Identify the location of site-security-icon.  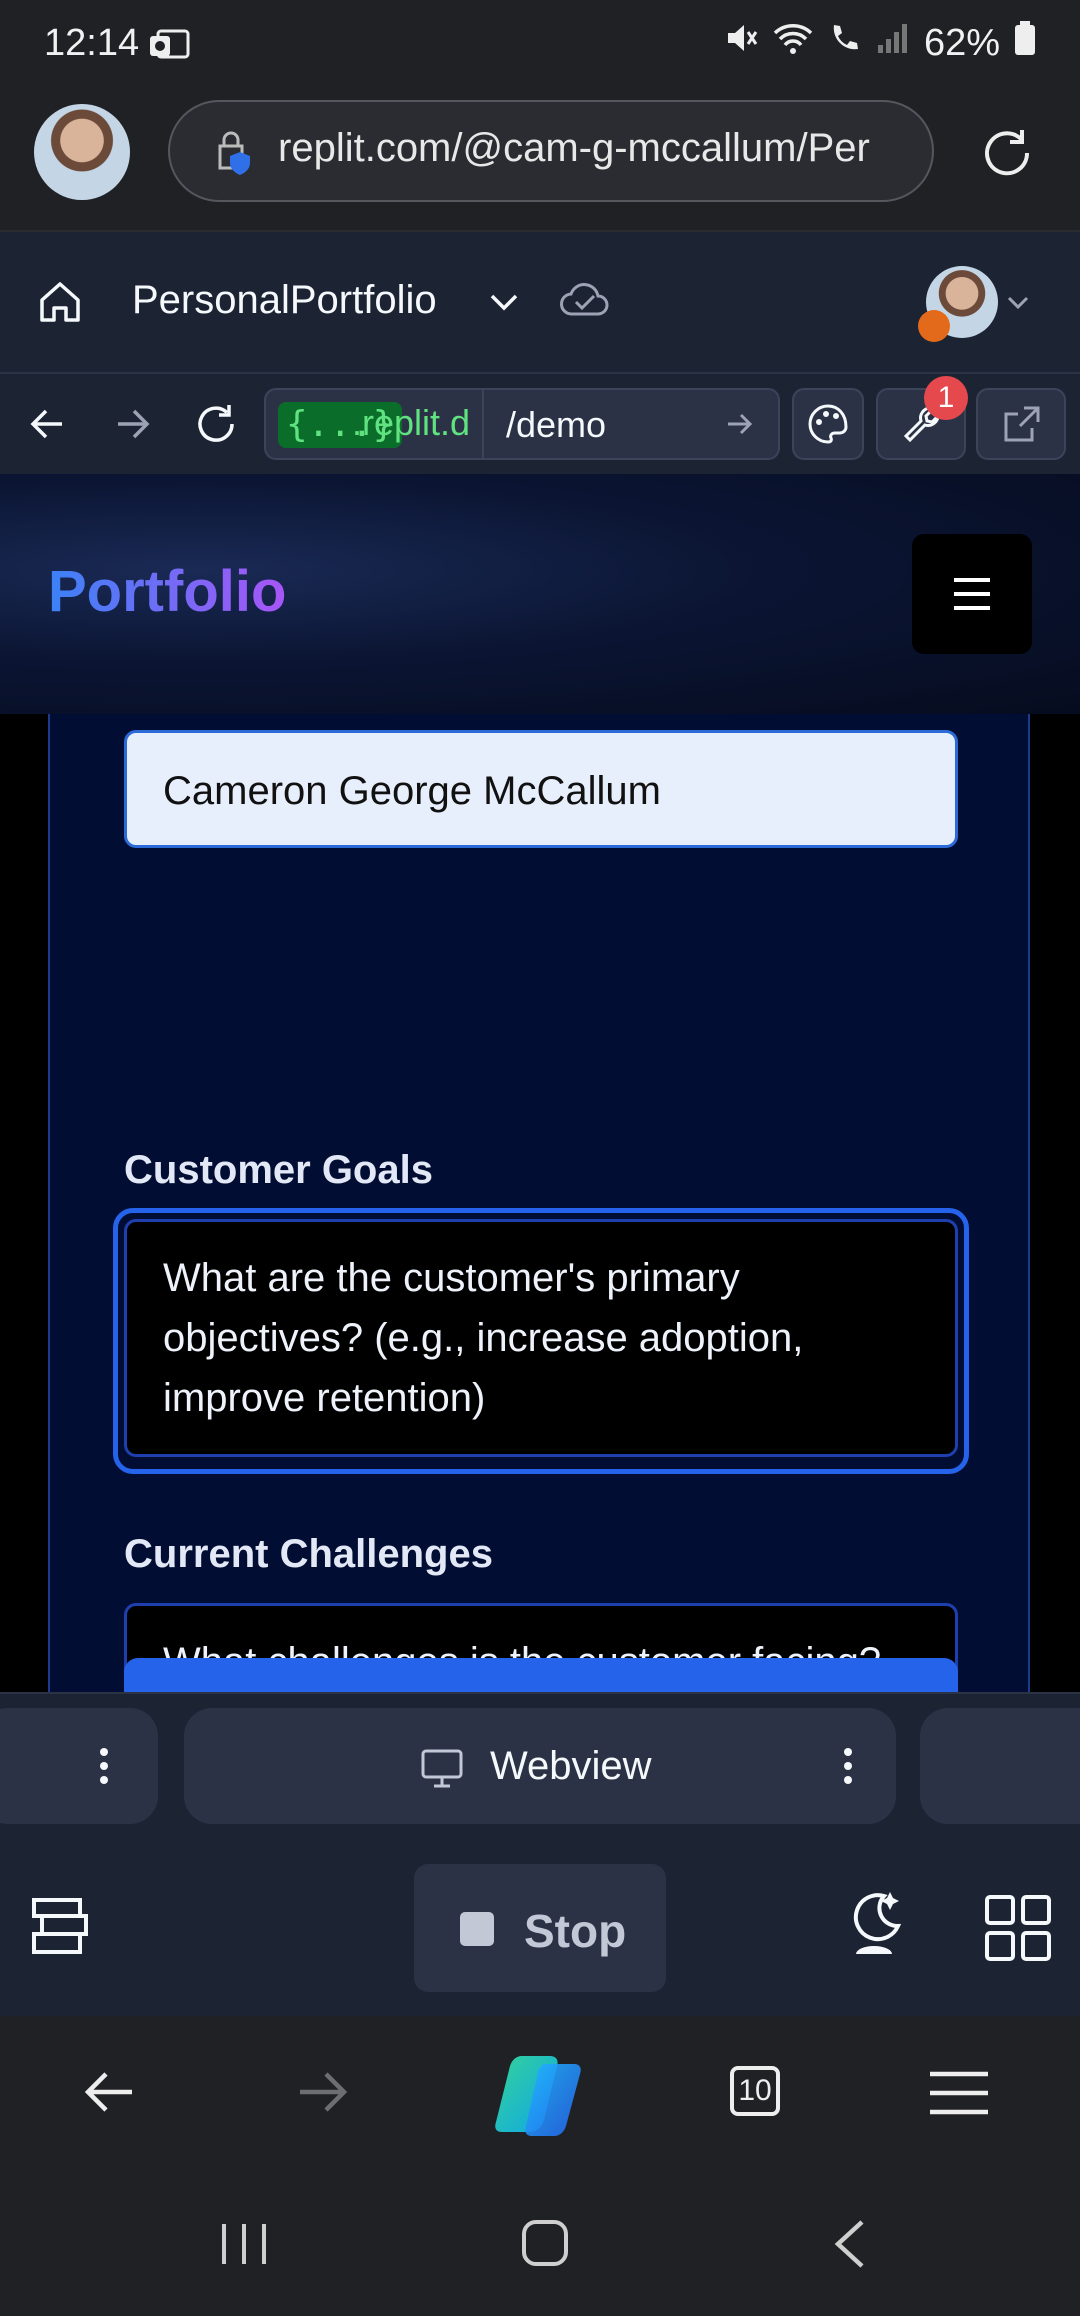
(235, 155).